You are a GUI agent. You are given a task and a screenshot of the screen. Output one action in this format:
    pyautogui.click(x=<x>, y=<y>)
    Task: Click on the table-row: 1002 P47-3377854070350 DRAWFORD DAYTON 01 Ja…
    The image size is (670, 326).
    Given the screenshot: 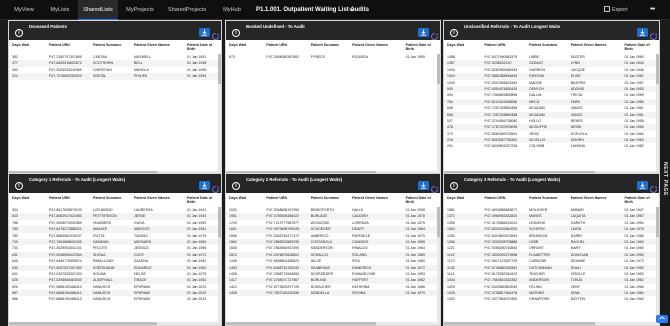 What is the action you would take?
    pyautogui.click(x=551, y=299)
    